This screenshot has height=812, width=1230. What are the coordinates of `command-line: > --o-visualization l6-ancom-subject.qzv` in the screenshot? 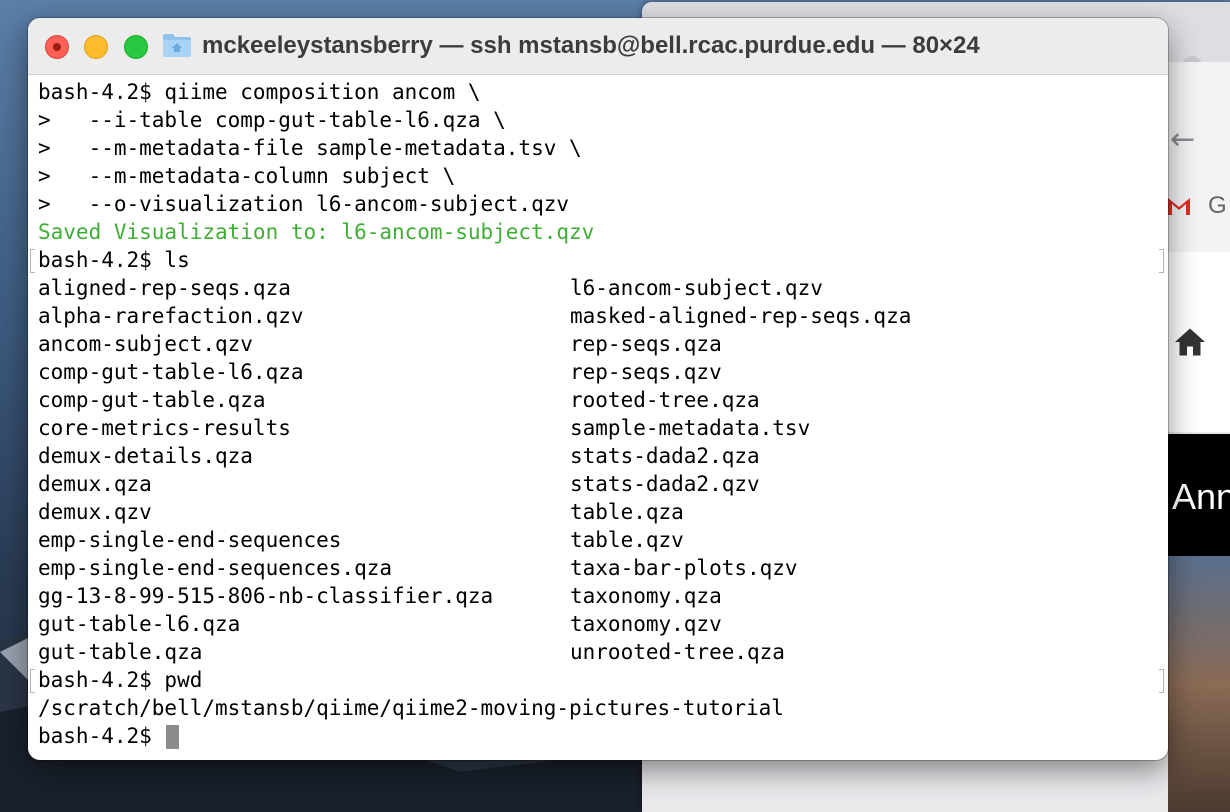 It's located at (304, 204).